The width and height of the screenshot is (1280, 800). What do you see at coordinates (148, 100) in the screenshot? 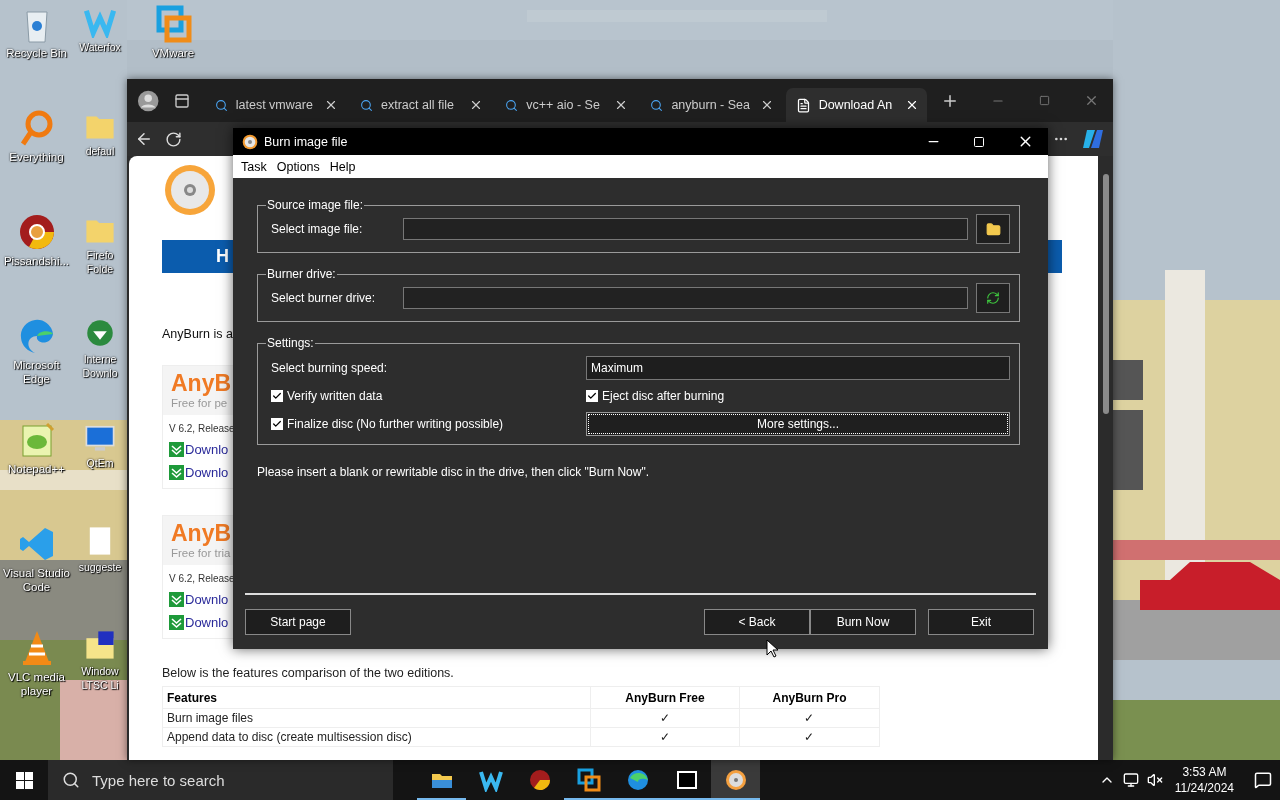
I see `avatar-icon` at bounding box center [148, 100].